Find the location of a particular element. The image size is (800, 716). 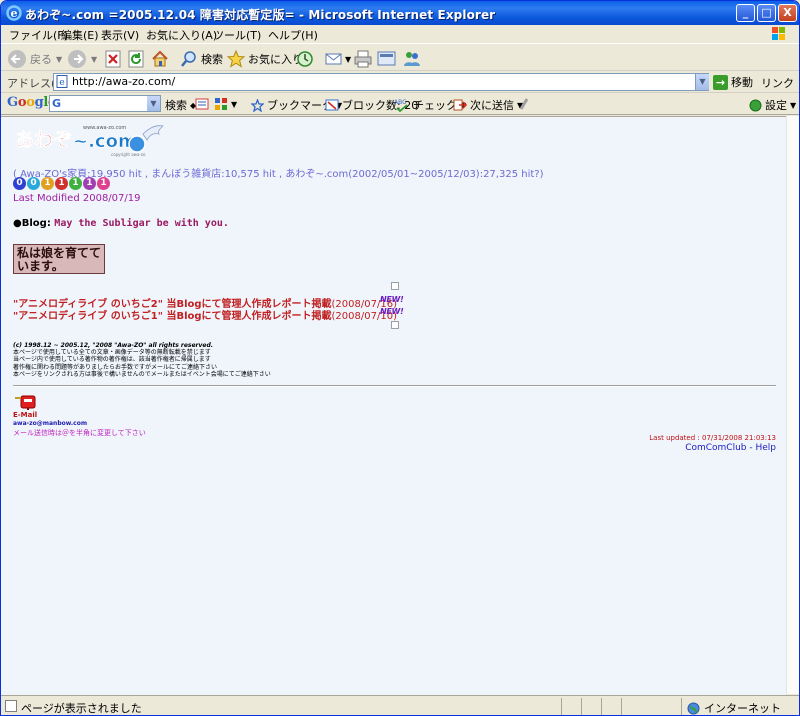

svg-text: あわぞ is located at coordinates (43, 140).